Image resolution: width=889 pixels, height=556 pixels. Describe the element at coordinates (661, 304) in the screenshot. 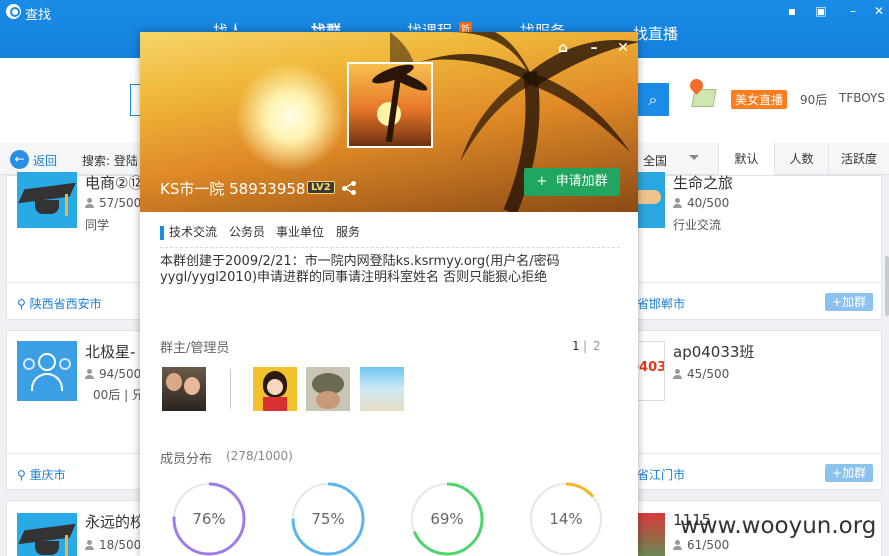

I see `group-location: 省邯郸市` at that location.